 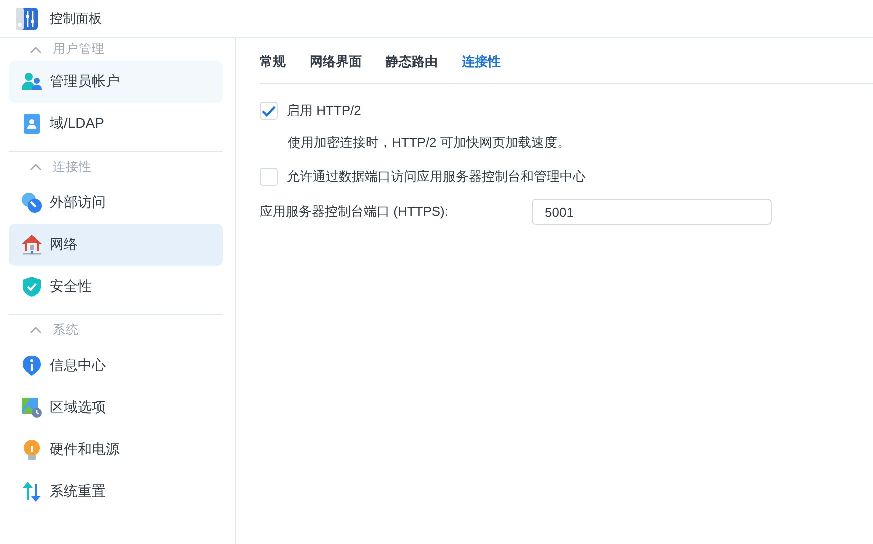 I want to click on sidebar-item: 外部访问, so click(x=116, y=203).